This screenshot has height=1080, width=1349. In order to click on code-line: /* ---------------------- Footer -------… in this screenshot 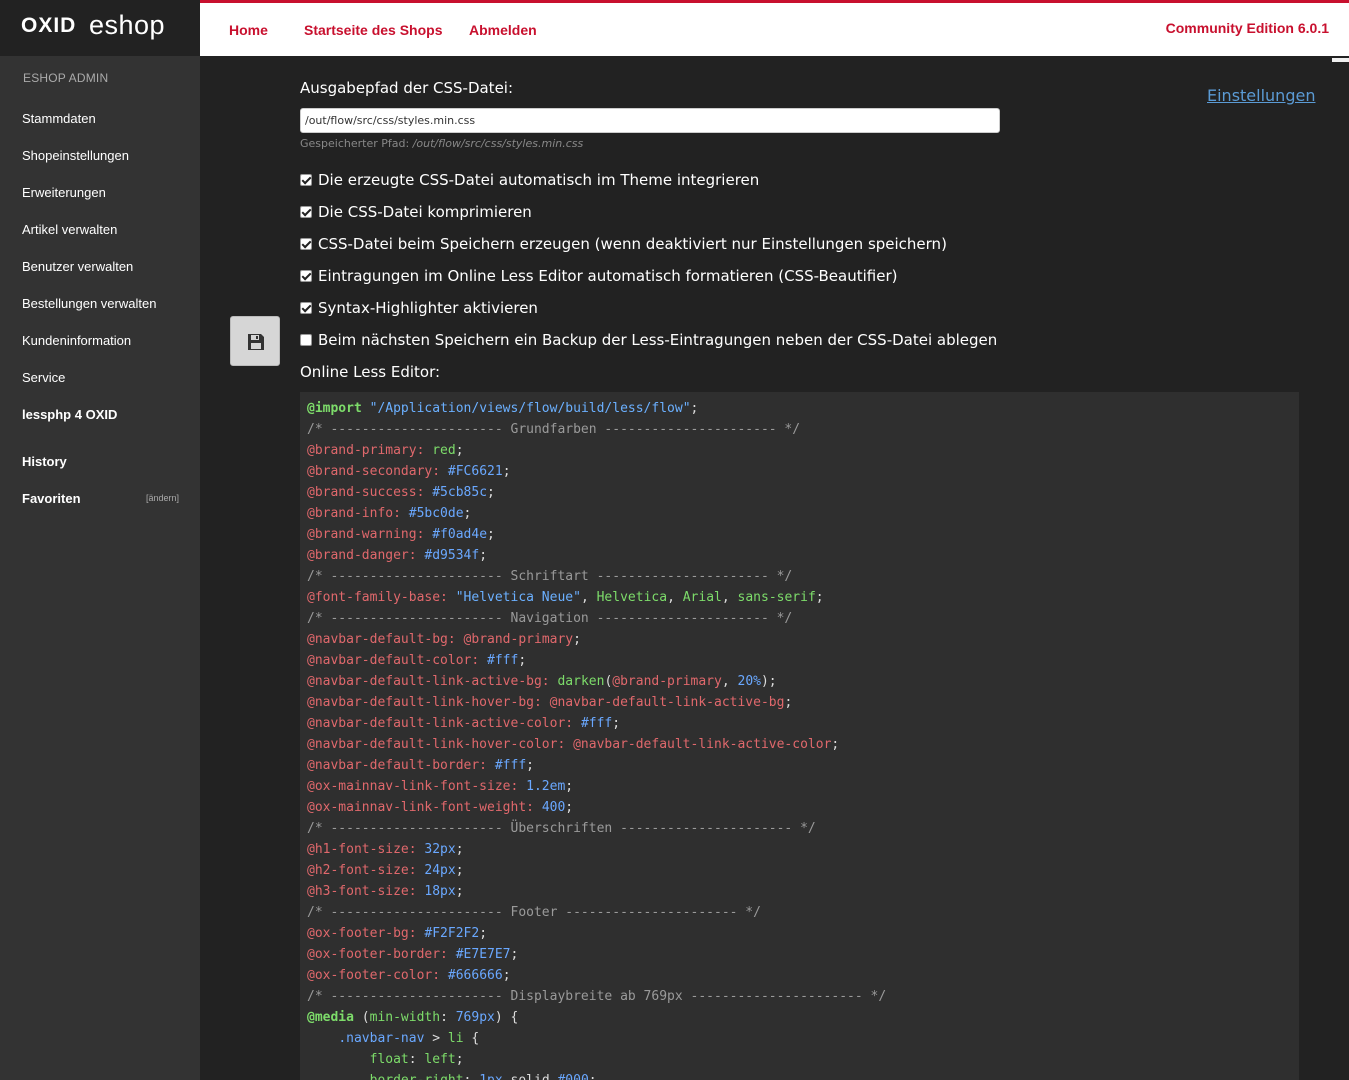, I will do `click(534, 912)`.